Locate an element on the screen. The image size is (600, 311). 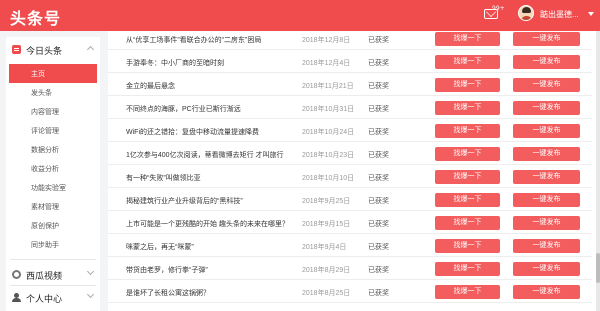
sidebar-item-comments: 评论管理 is located at coordinates (53, 130).